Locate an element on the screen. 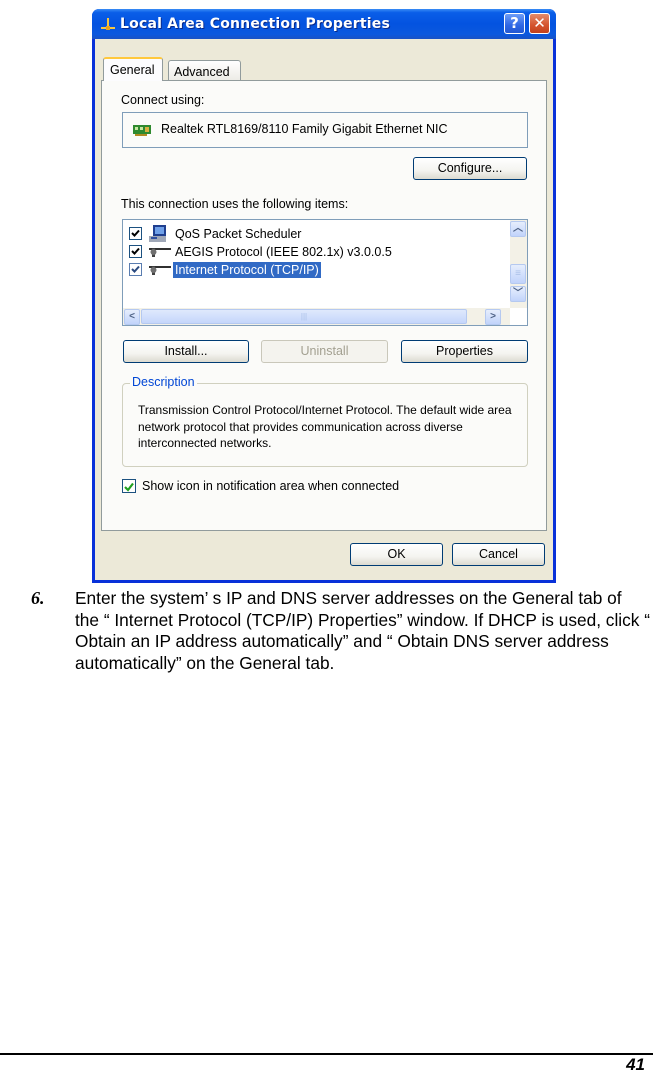 The width and height of the screenshot is (653, 1075). close-icon: ✕ is located at coordinates (539, 23).